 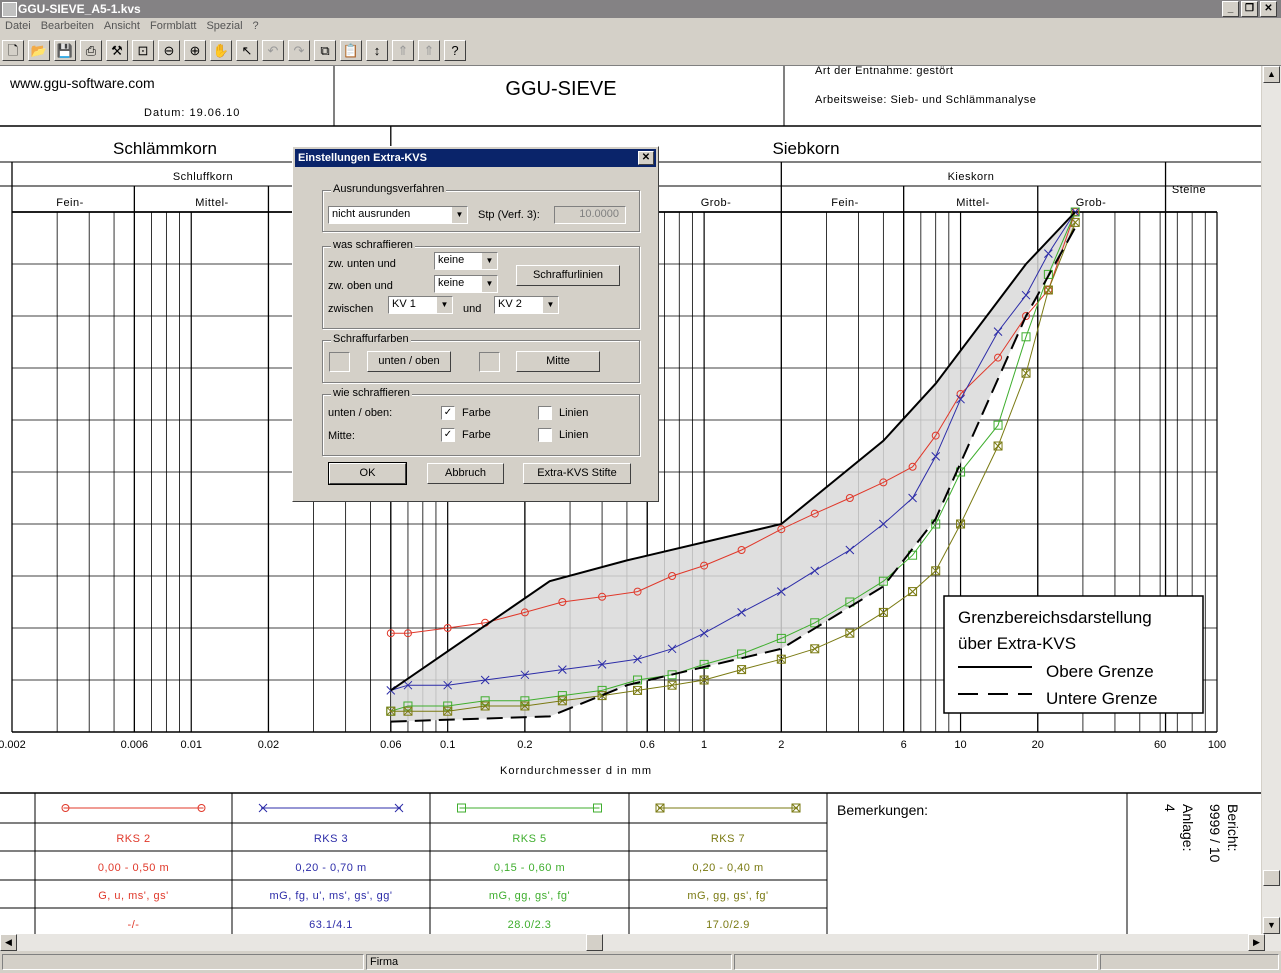 I want to click on table-cell: 0,20 - 0,70 m, so click(x=330, y=868).